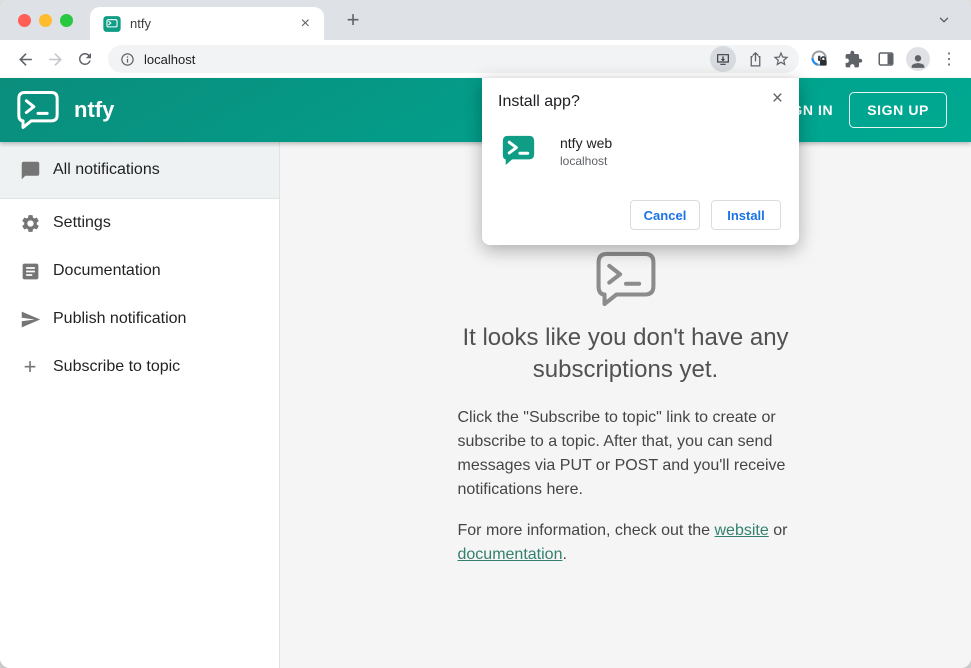  I want to click on tab-close-icon: ×, so click(305, 24).